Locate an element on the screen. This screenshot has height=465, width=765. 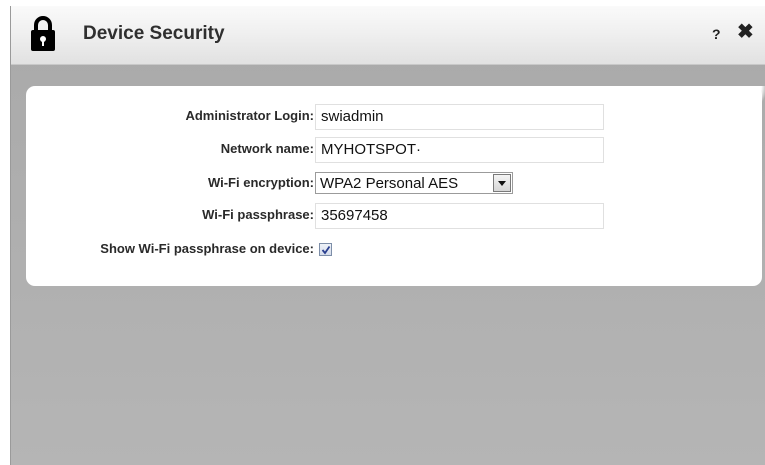
title-bar: Device Security ? ✖ is located at coordinates (388, 35).